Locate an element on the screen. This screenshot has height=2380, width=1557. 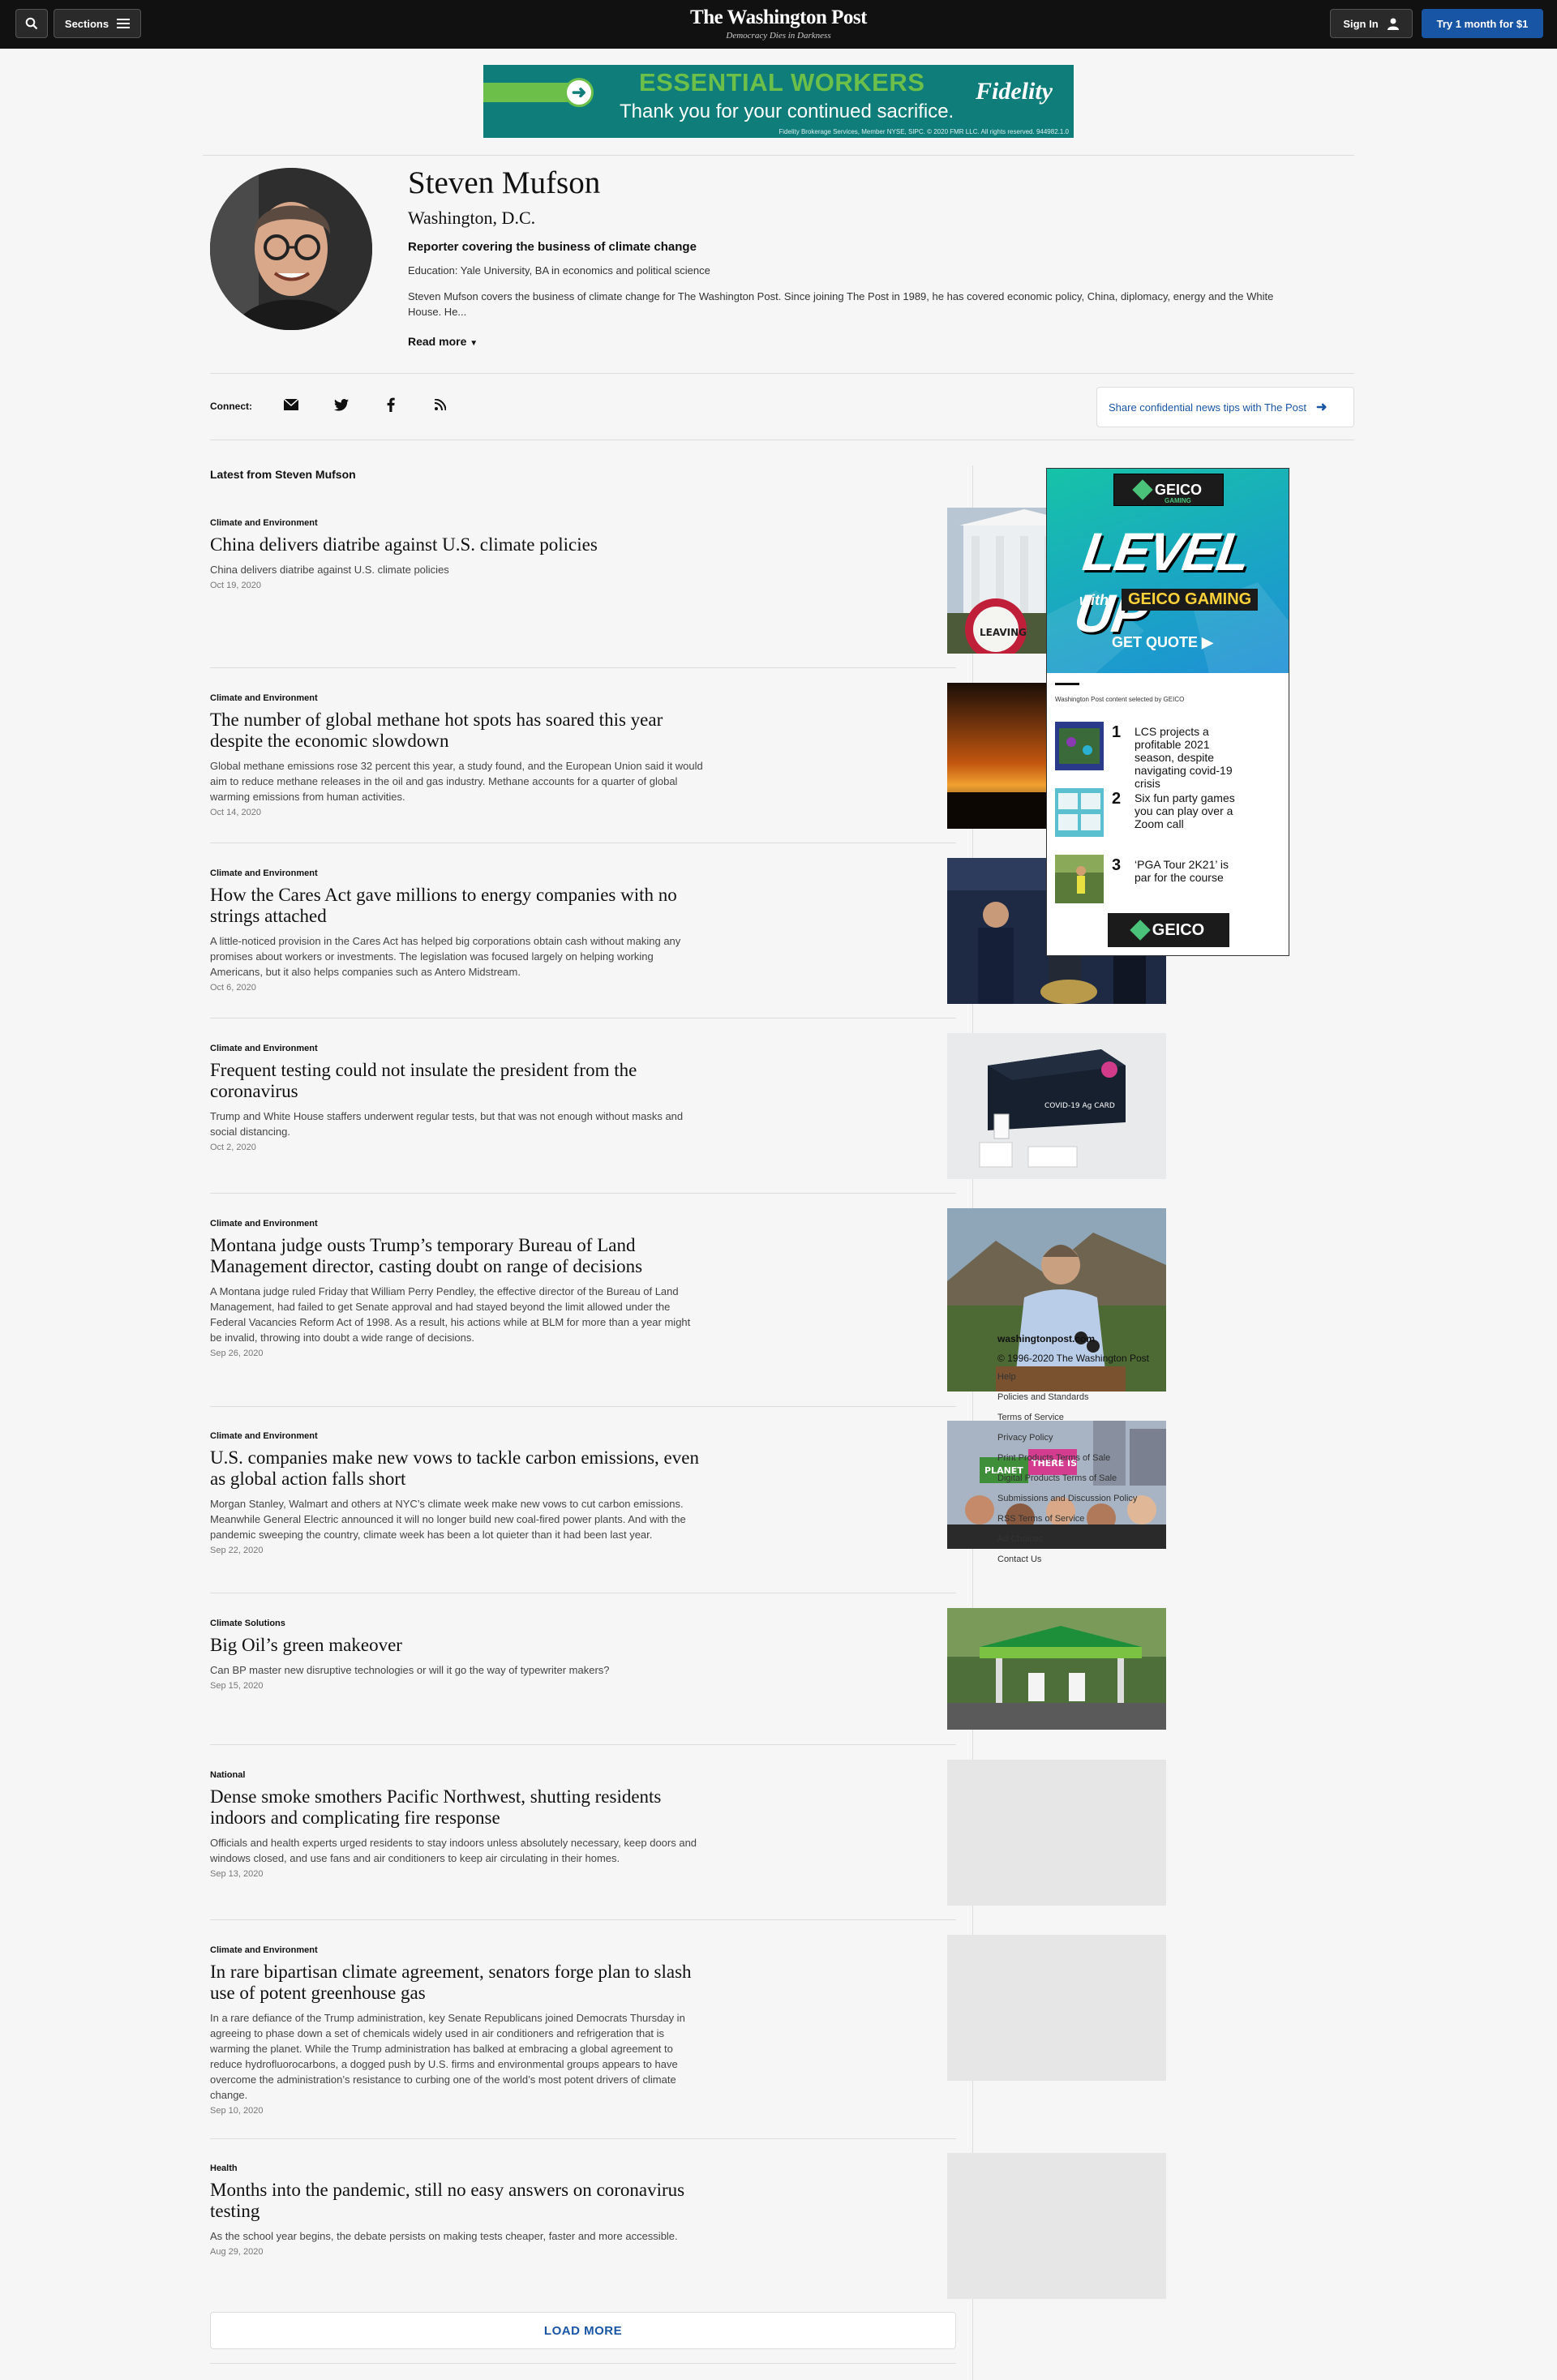
article-image: COVID-19 Ag CARD is located at coordinates (1056, 1106).